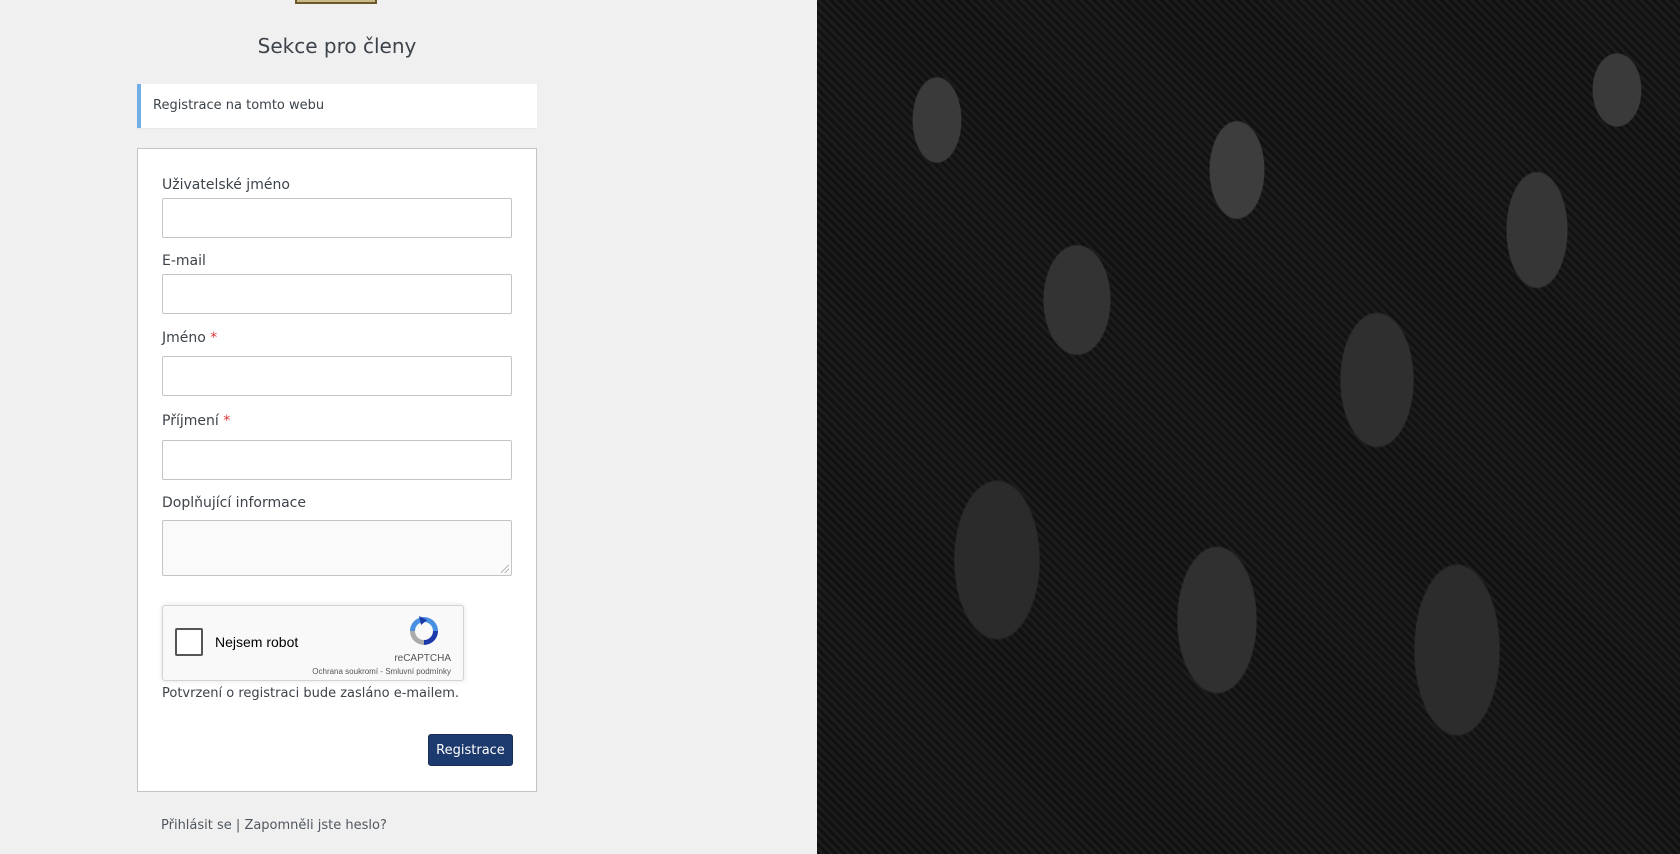  What do you see at coordinates (190, 421) in the screenshot?
I see `last-name-label: Příjmení` at bounding box center [190, 421].